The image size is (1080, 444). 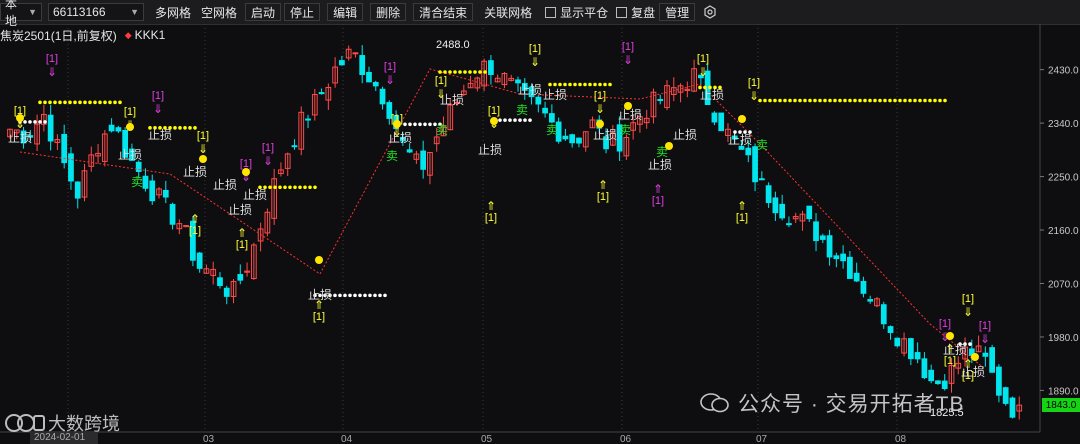 What do you see at coordinates (79, 12) in the screenshot?
I see `account-id-value: 66113166` at bounding box center [79, 12].